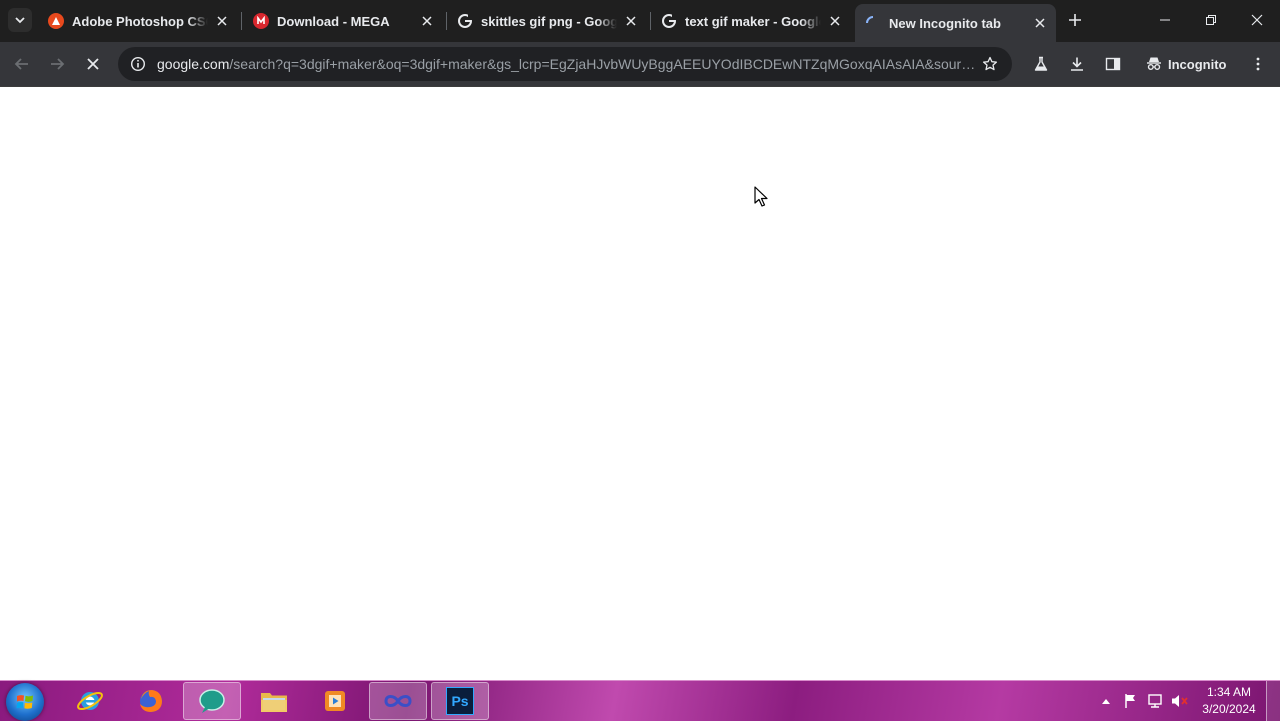 This screenshot has height=721, width=1280. I want to click on tab-title: Adobe Photoshop CS6 1, so click(140, 21).